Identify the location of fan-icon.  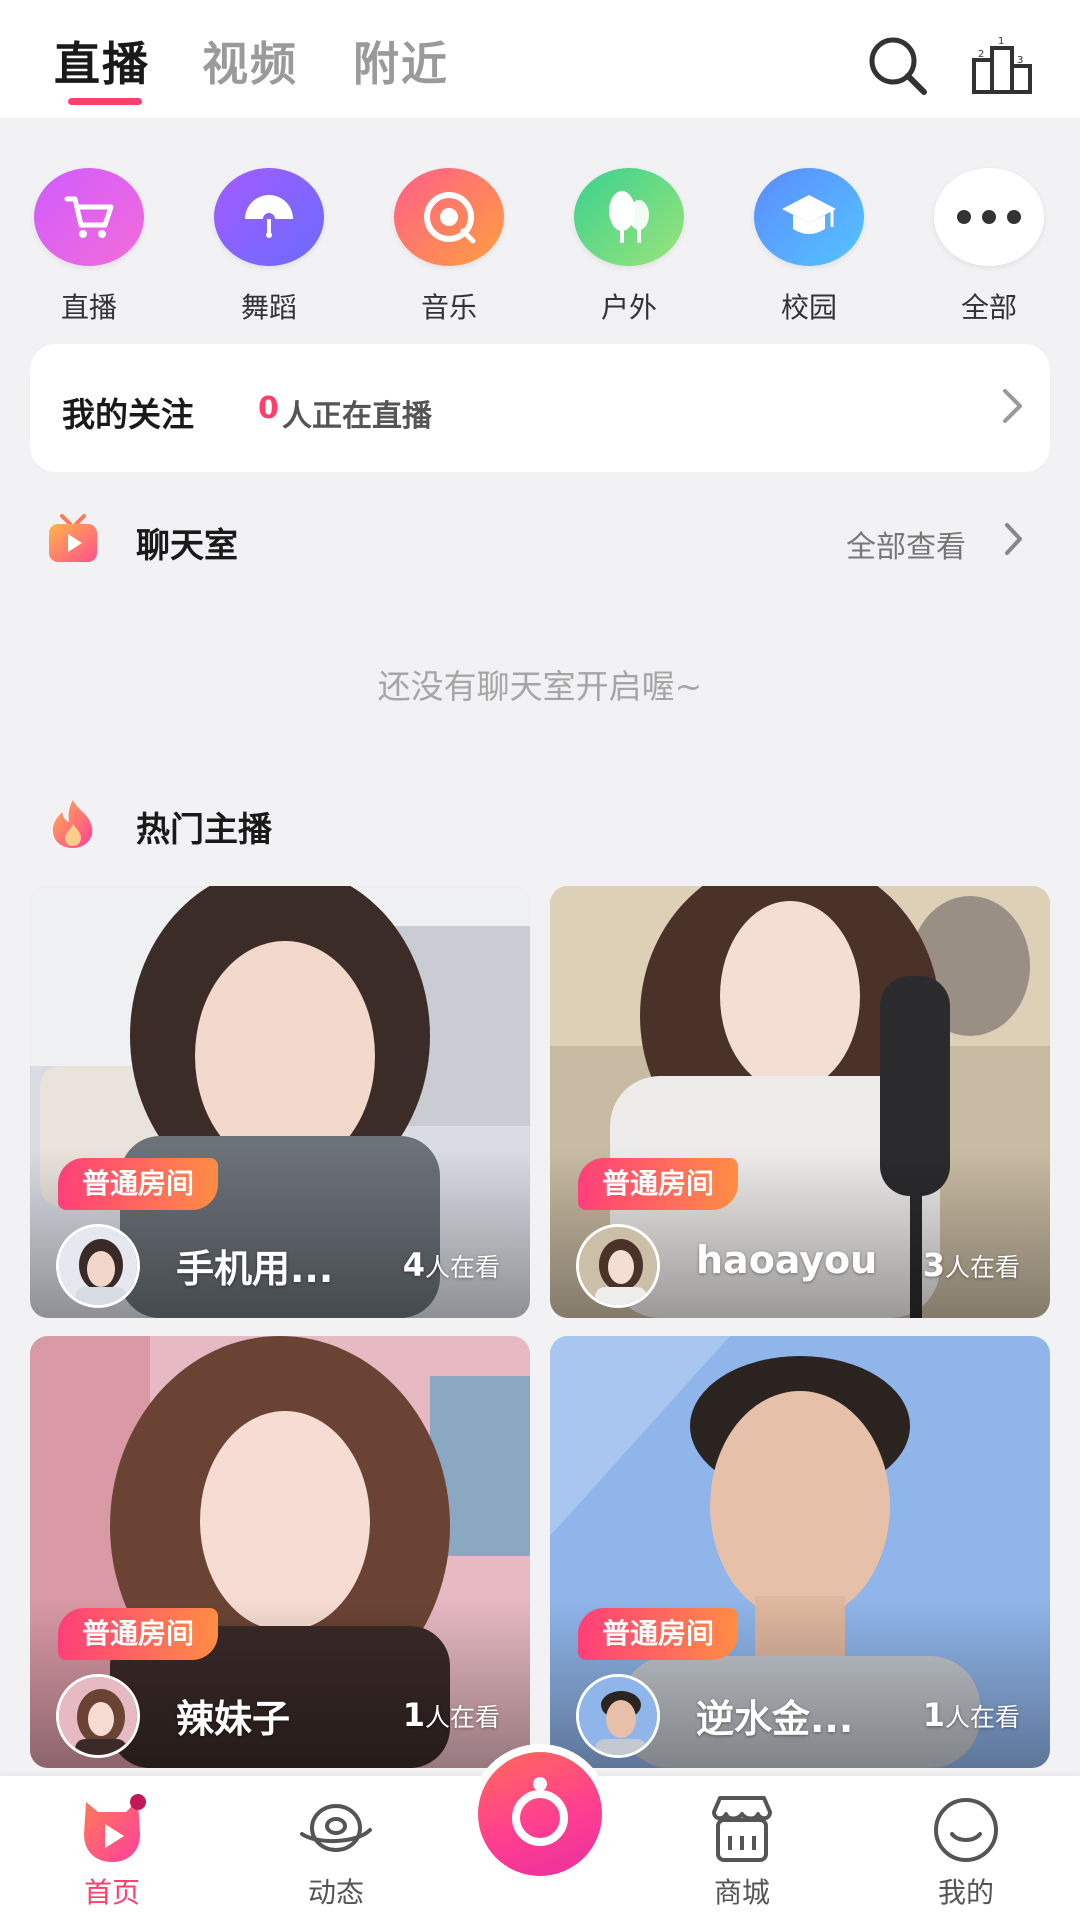
(269, 216).